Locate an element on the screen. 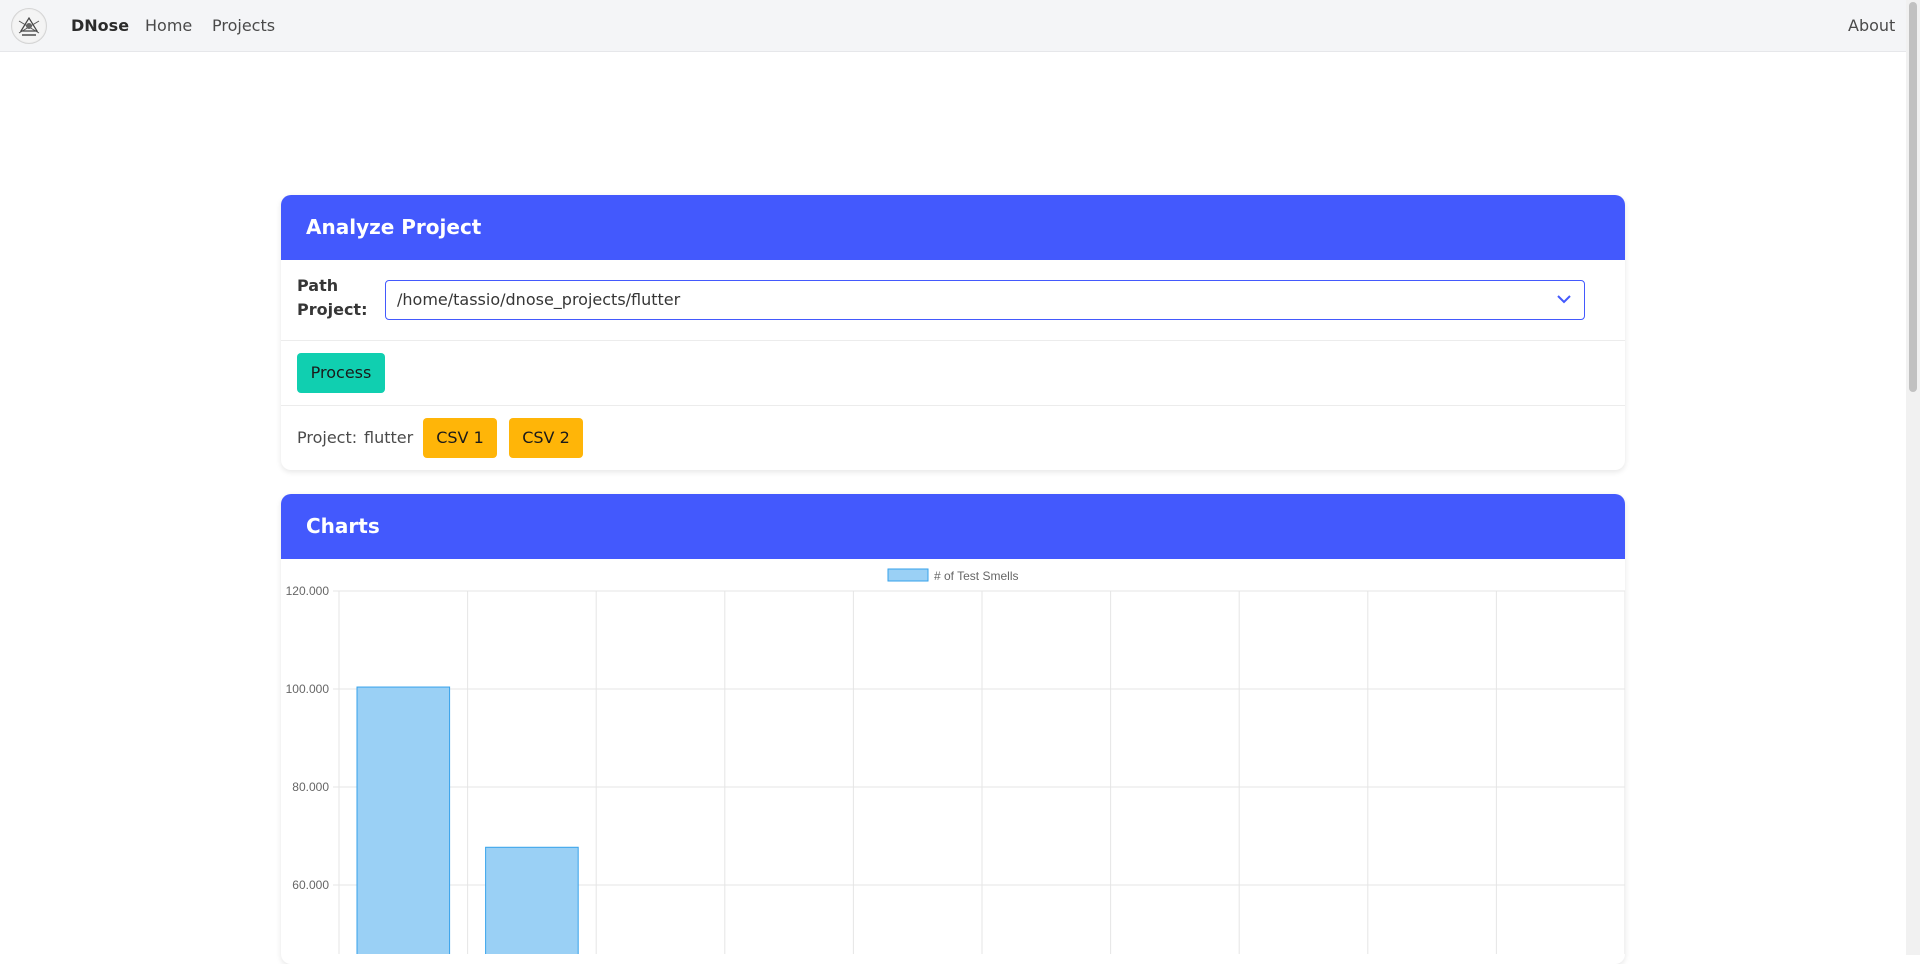  dnose-logo-icon is located at coordinates (29, 26).